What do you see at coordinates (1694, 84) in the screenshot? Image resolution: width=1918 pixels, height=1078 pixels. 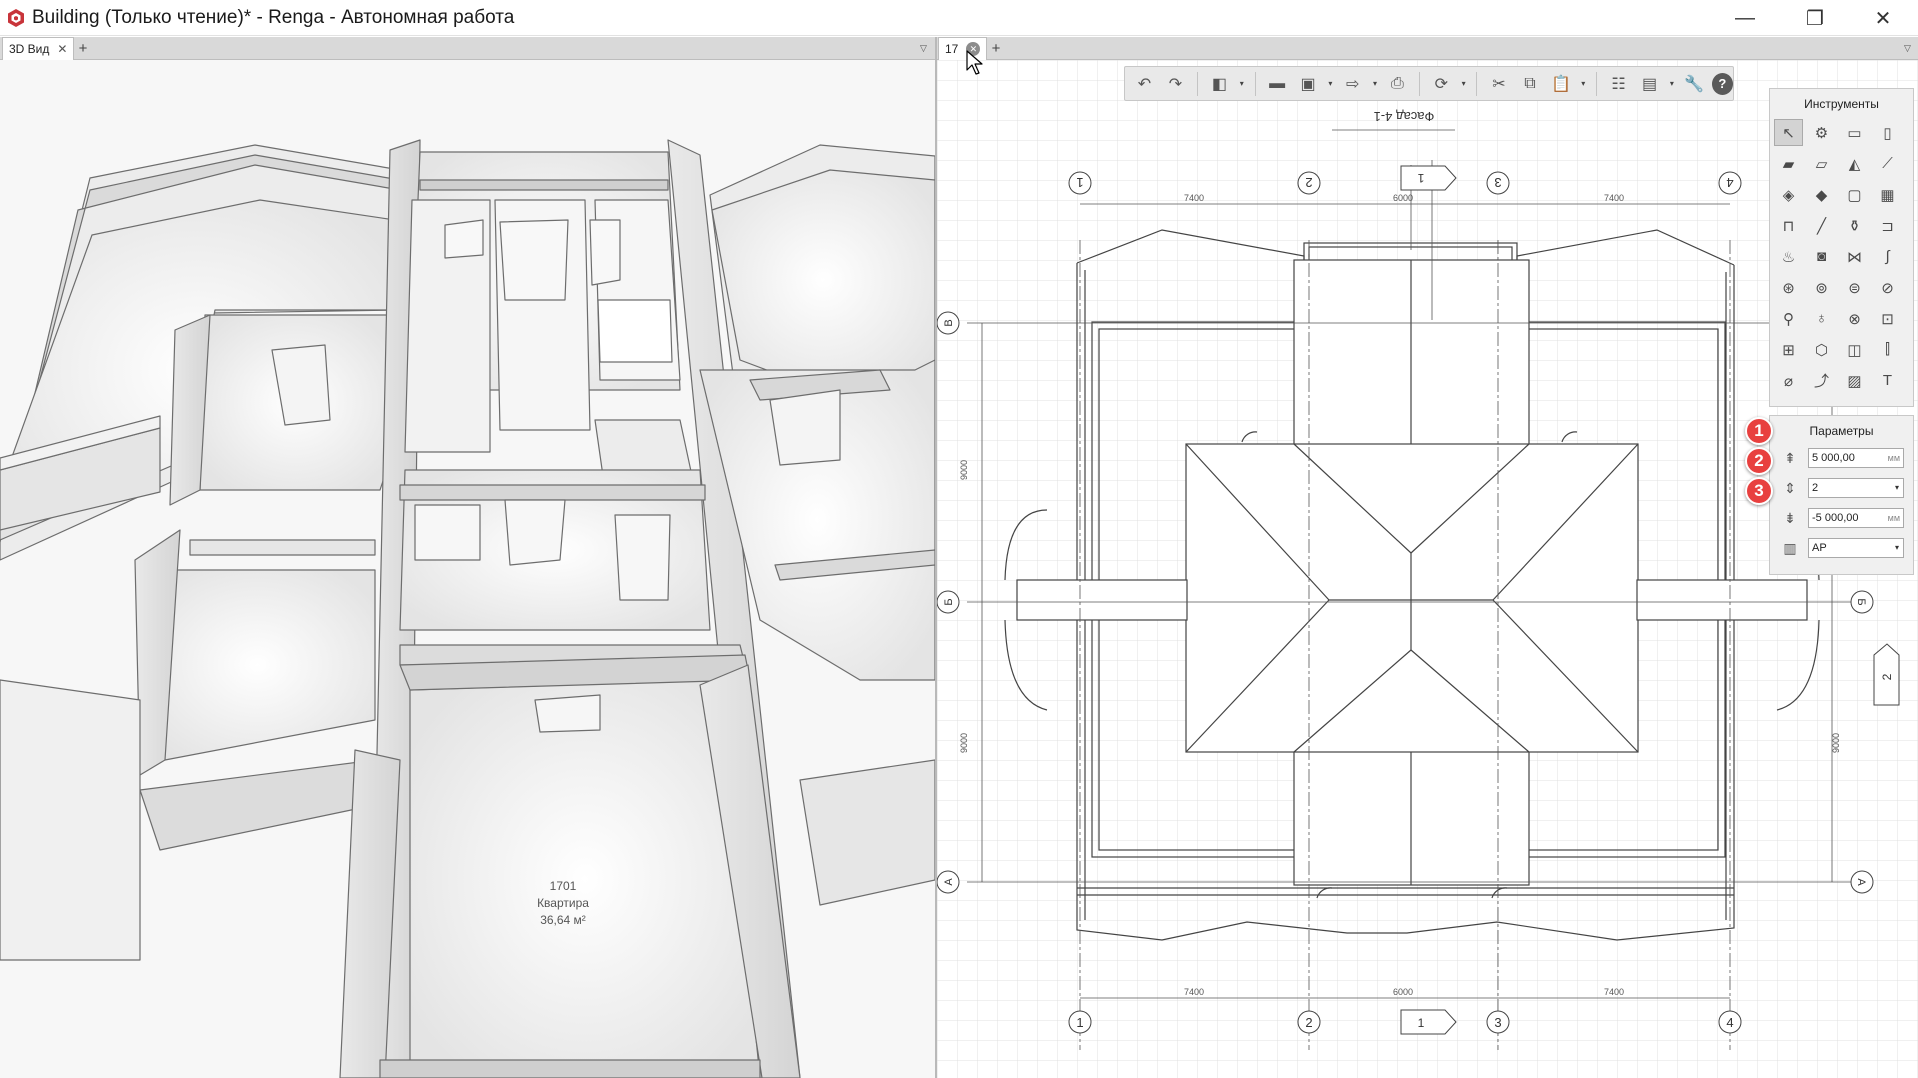 I see `settings-wrench-icon: 🔧` at bounding box center [1694, 84].